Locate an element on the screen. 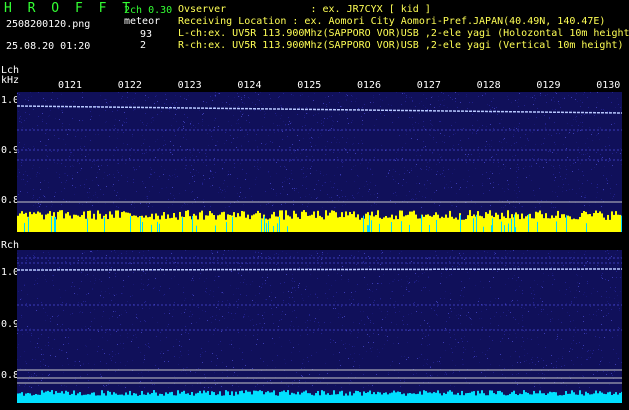 The width and height of the screenshot is (629, 410). time-tick-label: 0128 is located at coordinates (488, 85).